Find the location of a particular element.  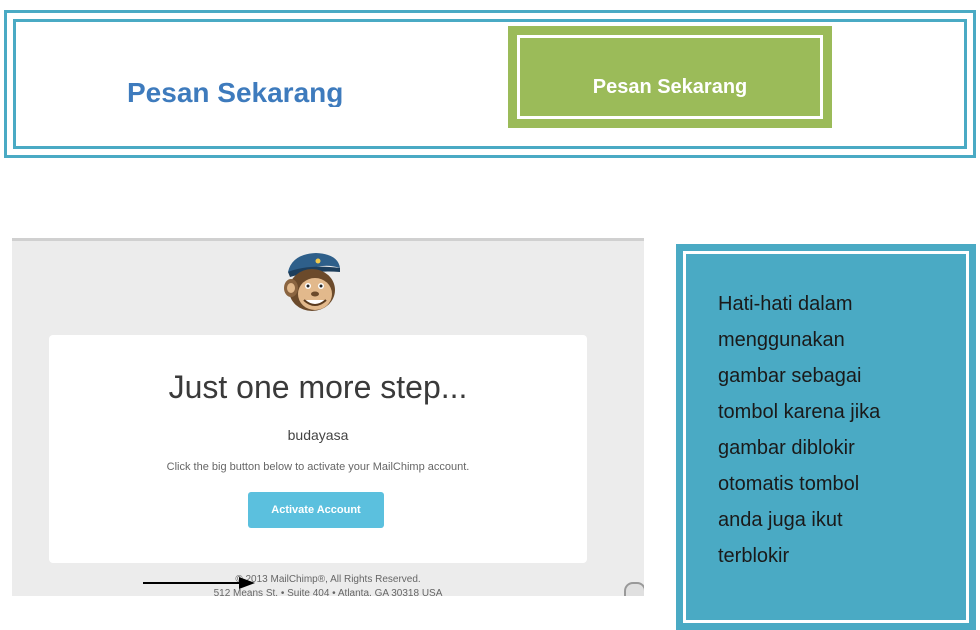

note-line: otomatis tombol is located at coordinates (789, 484).